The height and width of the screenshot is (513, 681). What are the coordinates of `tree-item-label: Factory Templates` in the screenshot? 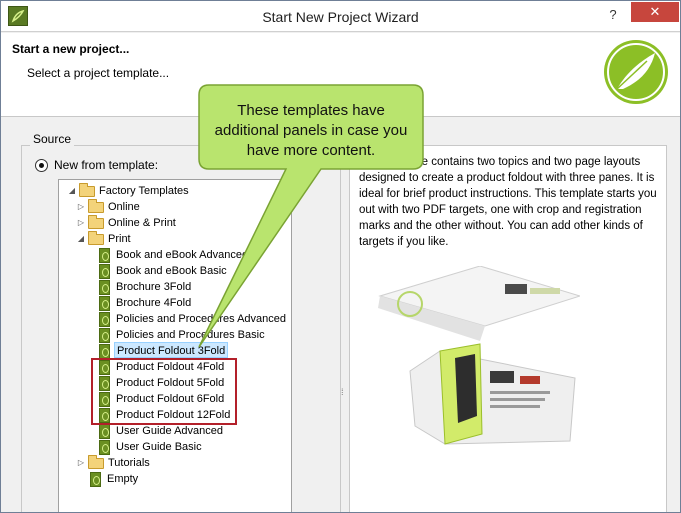 It's located at (144, 191).